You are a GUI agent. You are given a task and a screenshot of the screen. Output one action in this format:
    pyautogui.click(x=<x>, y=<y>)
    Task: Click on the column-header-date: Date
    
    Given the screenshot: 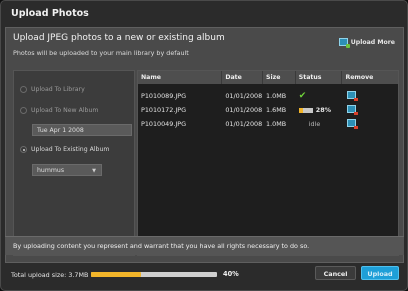 What is the action you would take?
    pyautogui.click(x=243, y=77)
    